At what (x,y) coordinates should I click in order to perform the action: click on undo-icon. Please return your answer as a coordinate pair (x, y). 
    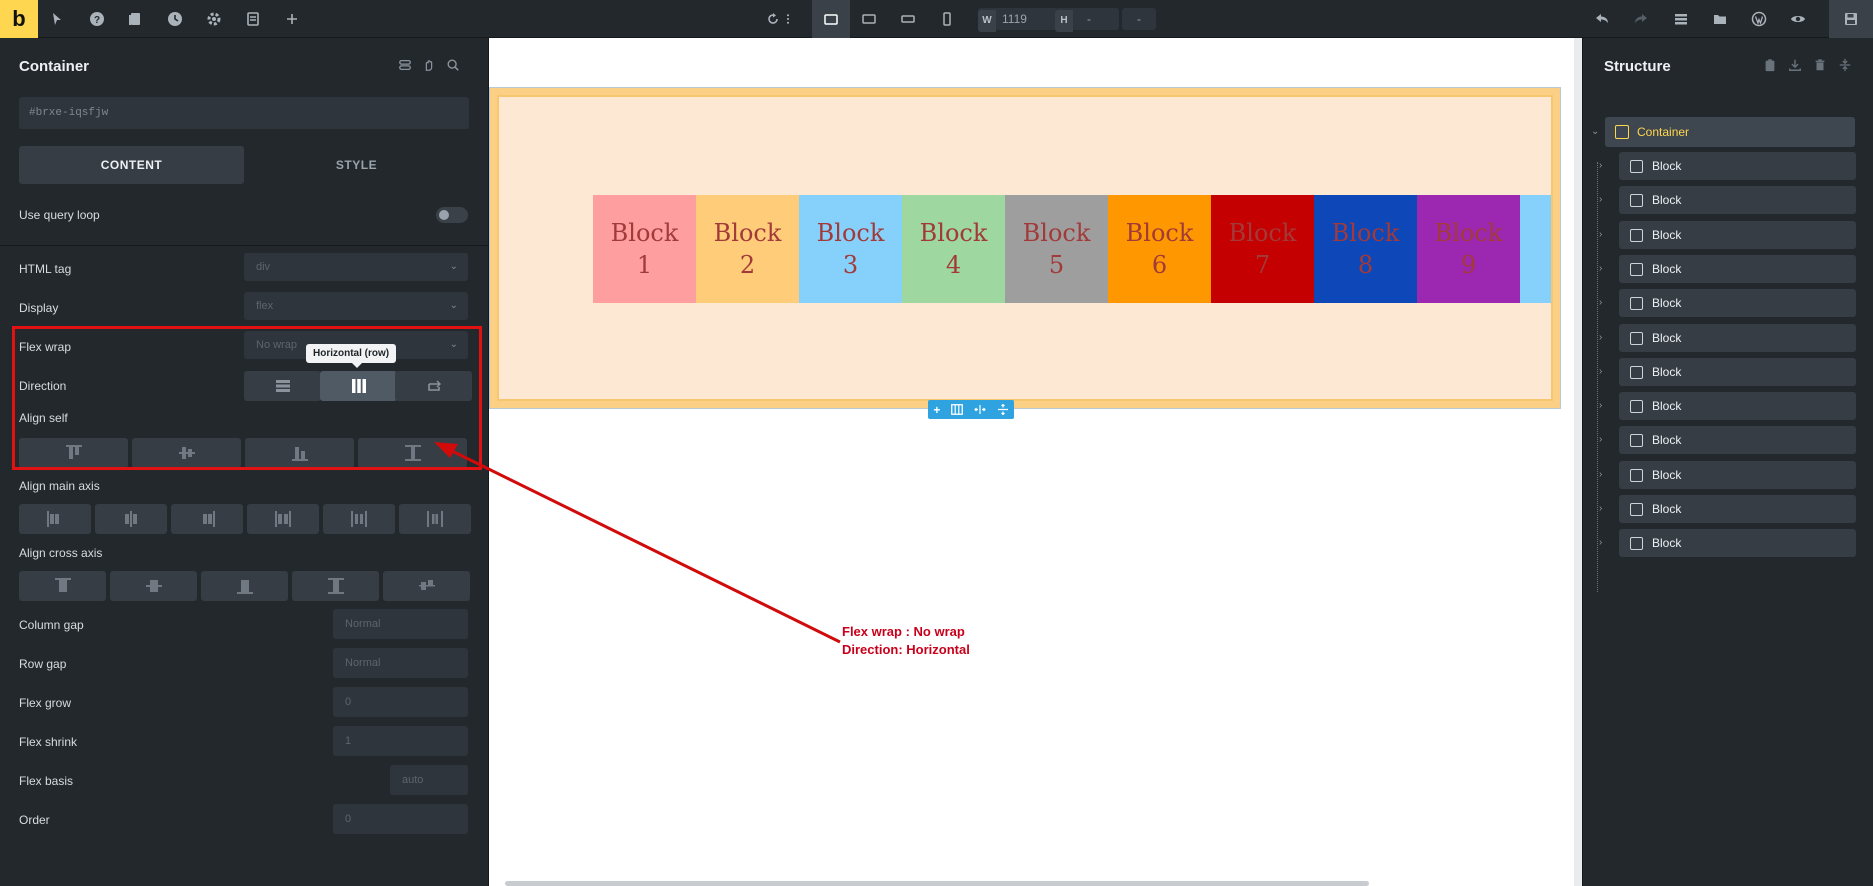
    Looking at the image, I should click on (1602, 19).